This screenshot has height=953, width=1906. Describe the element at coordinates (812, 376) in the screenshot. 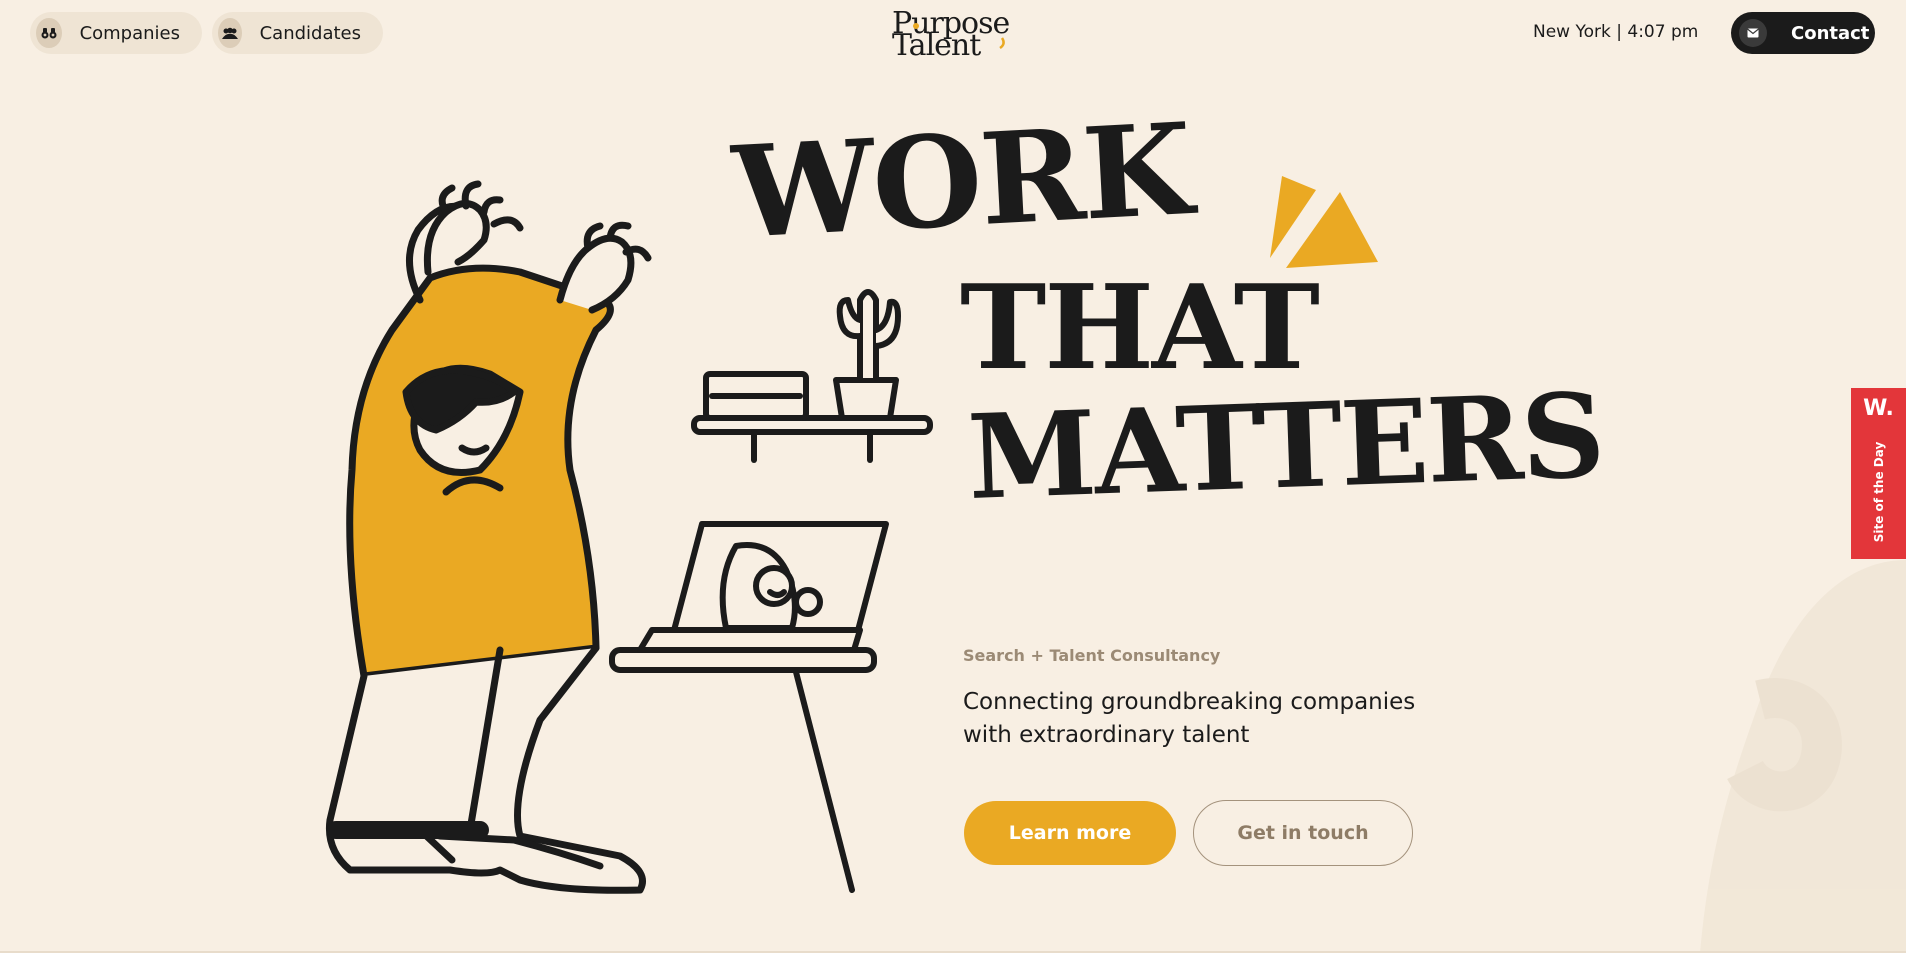

I see `shelf-illustration` at that location.